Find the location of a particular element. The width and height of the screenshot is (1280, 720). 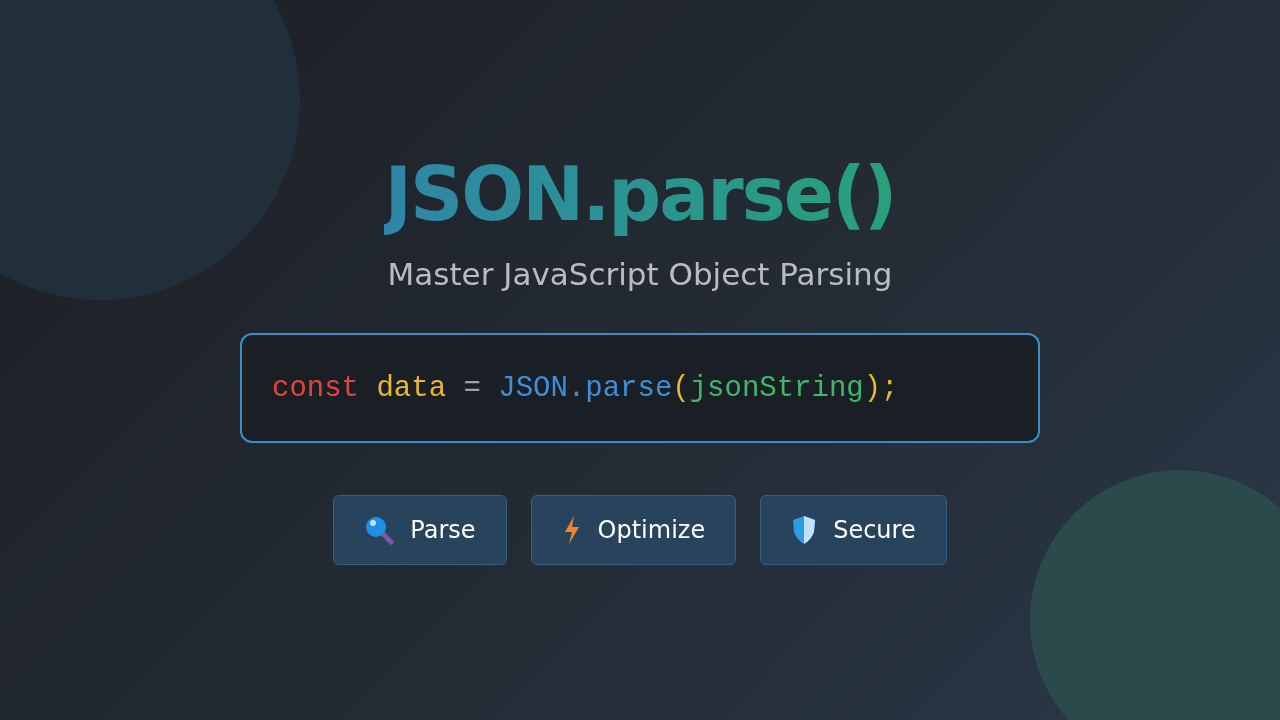

action-button: Optimize is located at coordinates (633, 530).